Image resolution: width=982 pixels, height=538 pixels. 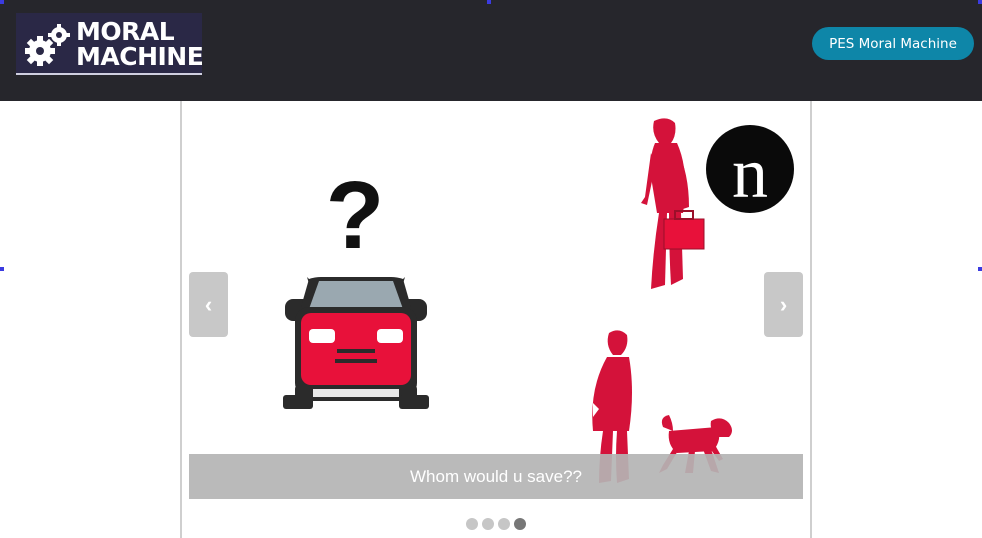 I want to click on logo-line-1: MORAL, so click(x=125, y=31).